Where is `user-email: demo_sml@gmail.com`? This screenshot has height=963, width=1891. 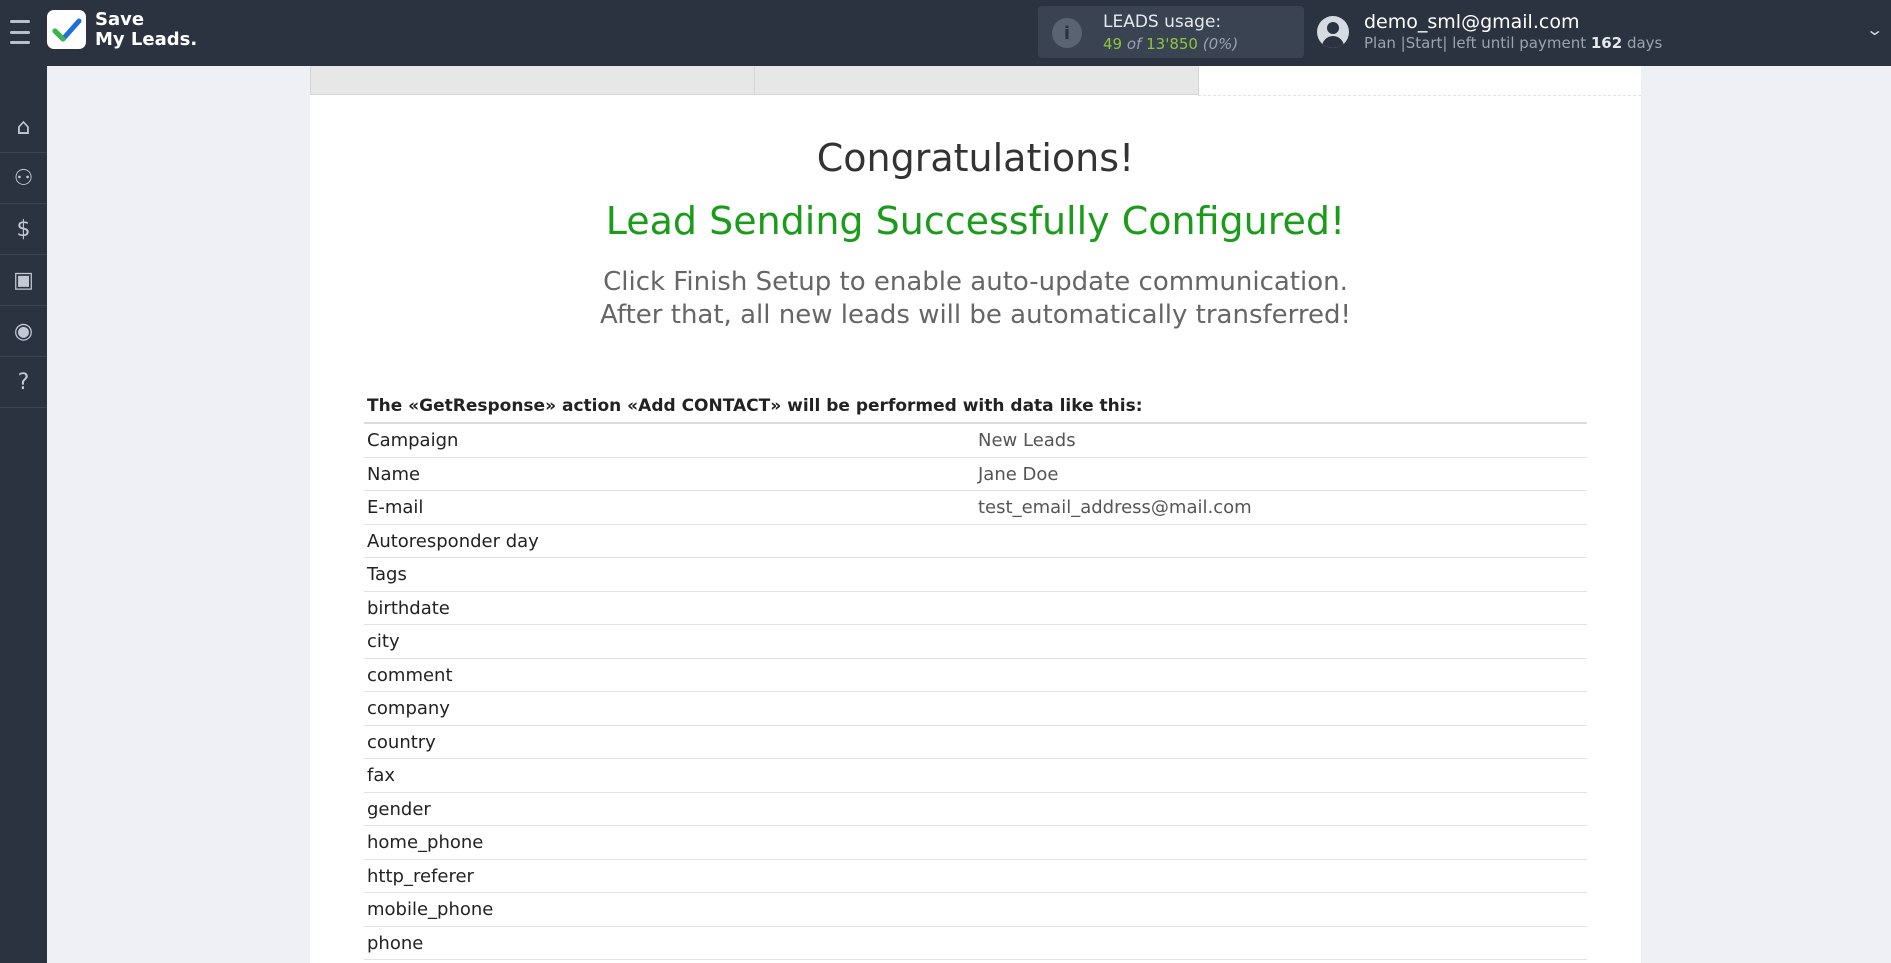
user-email: demo_sml@gmail.com is located at coordinates (1471, 22).